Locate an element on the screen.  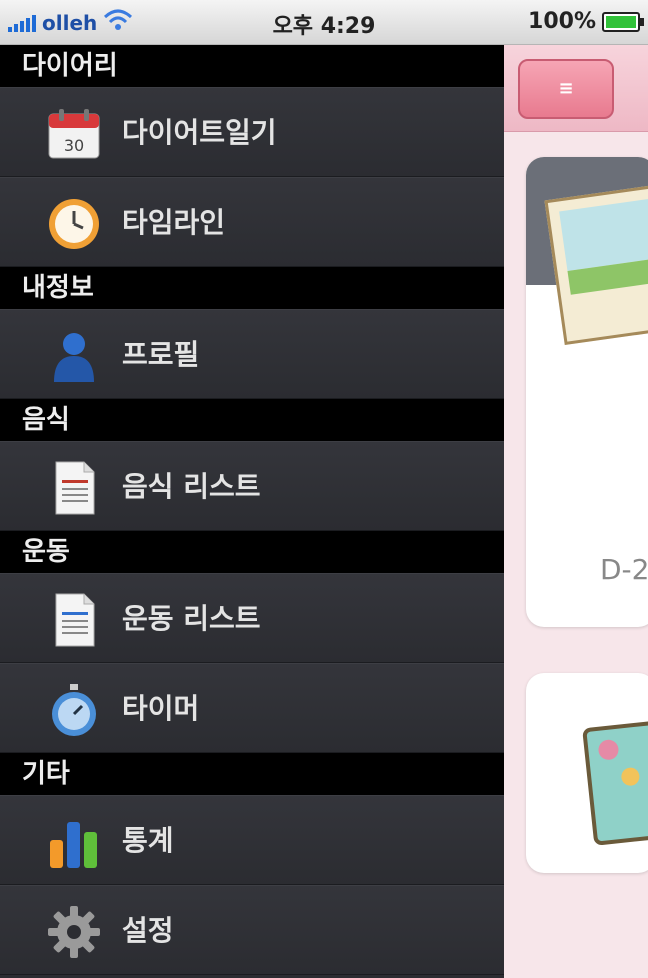
content-top-bar: ≡ is located at coordinates (576, 88).